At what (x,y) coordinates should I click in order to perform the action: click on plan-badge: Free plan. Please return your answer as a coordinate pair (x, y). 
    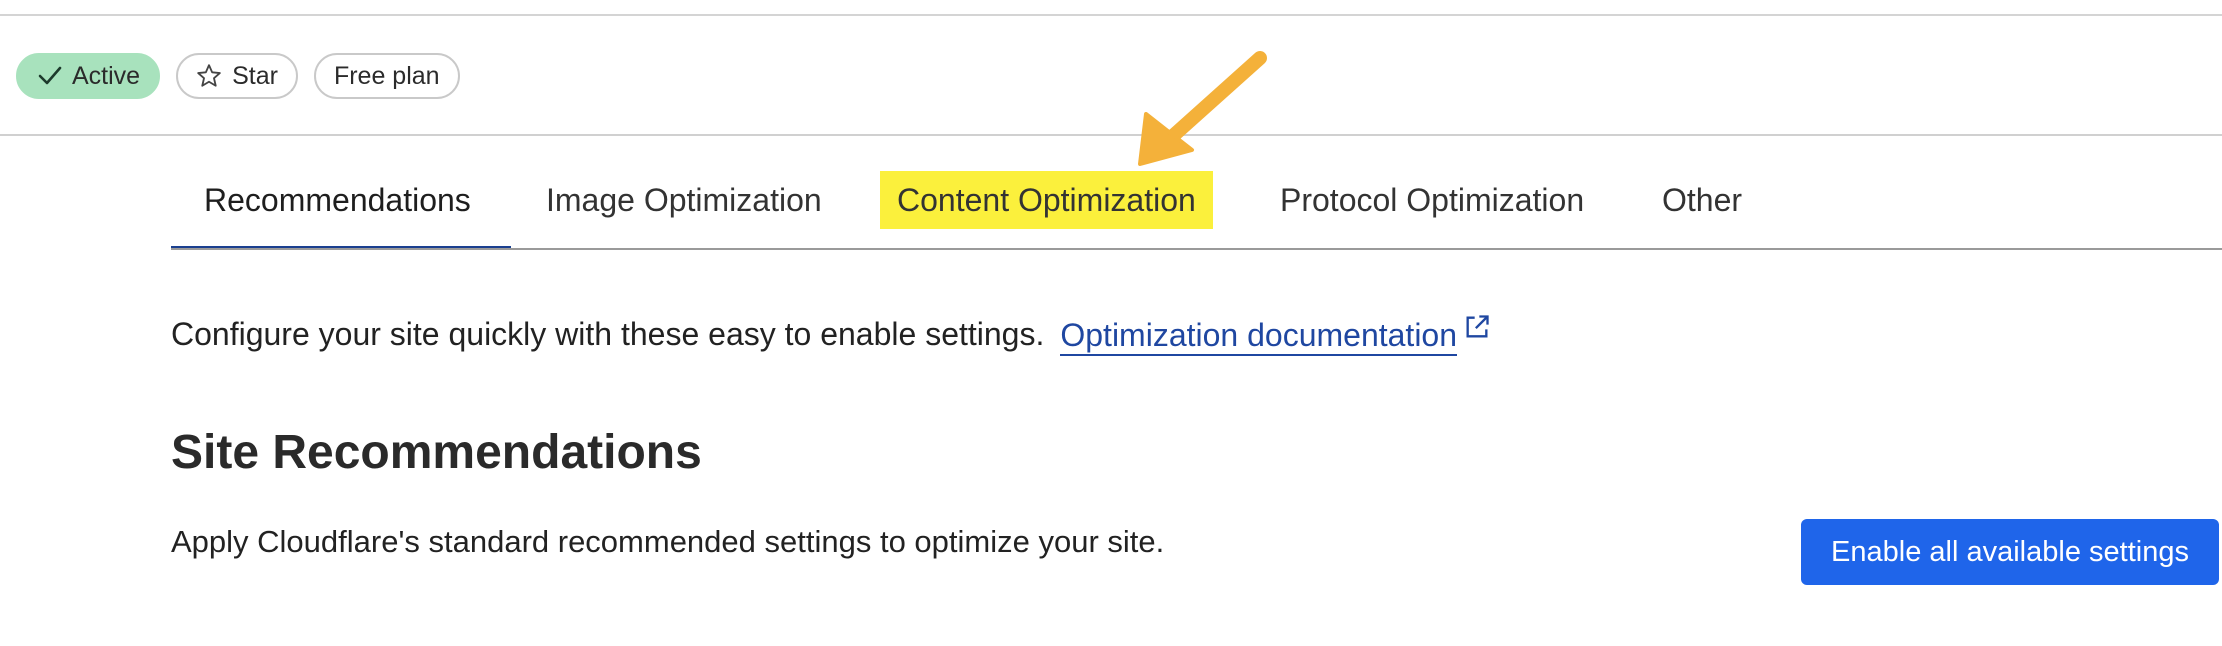
    Looking at the image, I should click on (386, 76).